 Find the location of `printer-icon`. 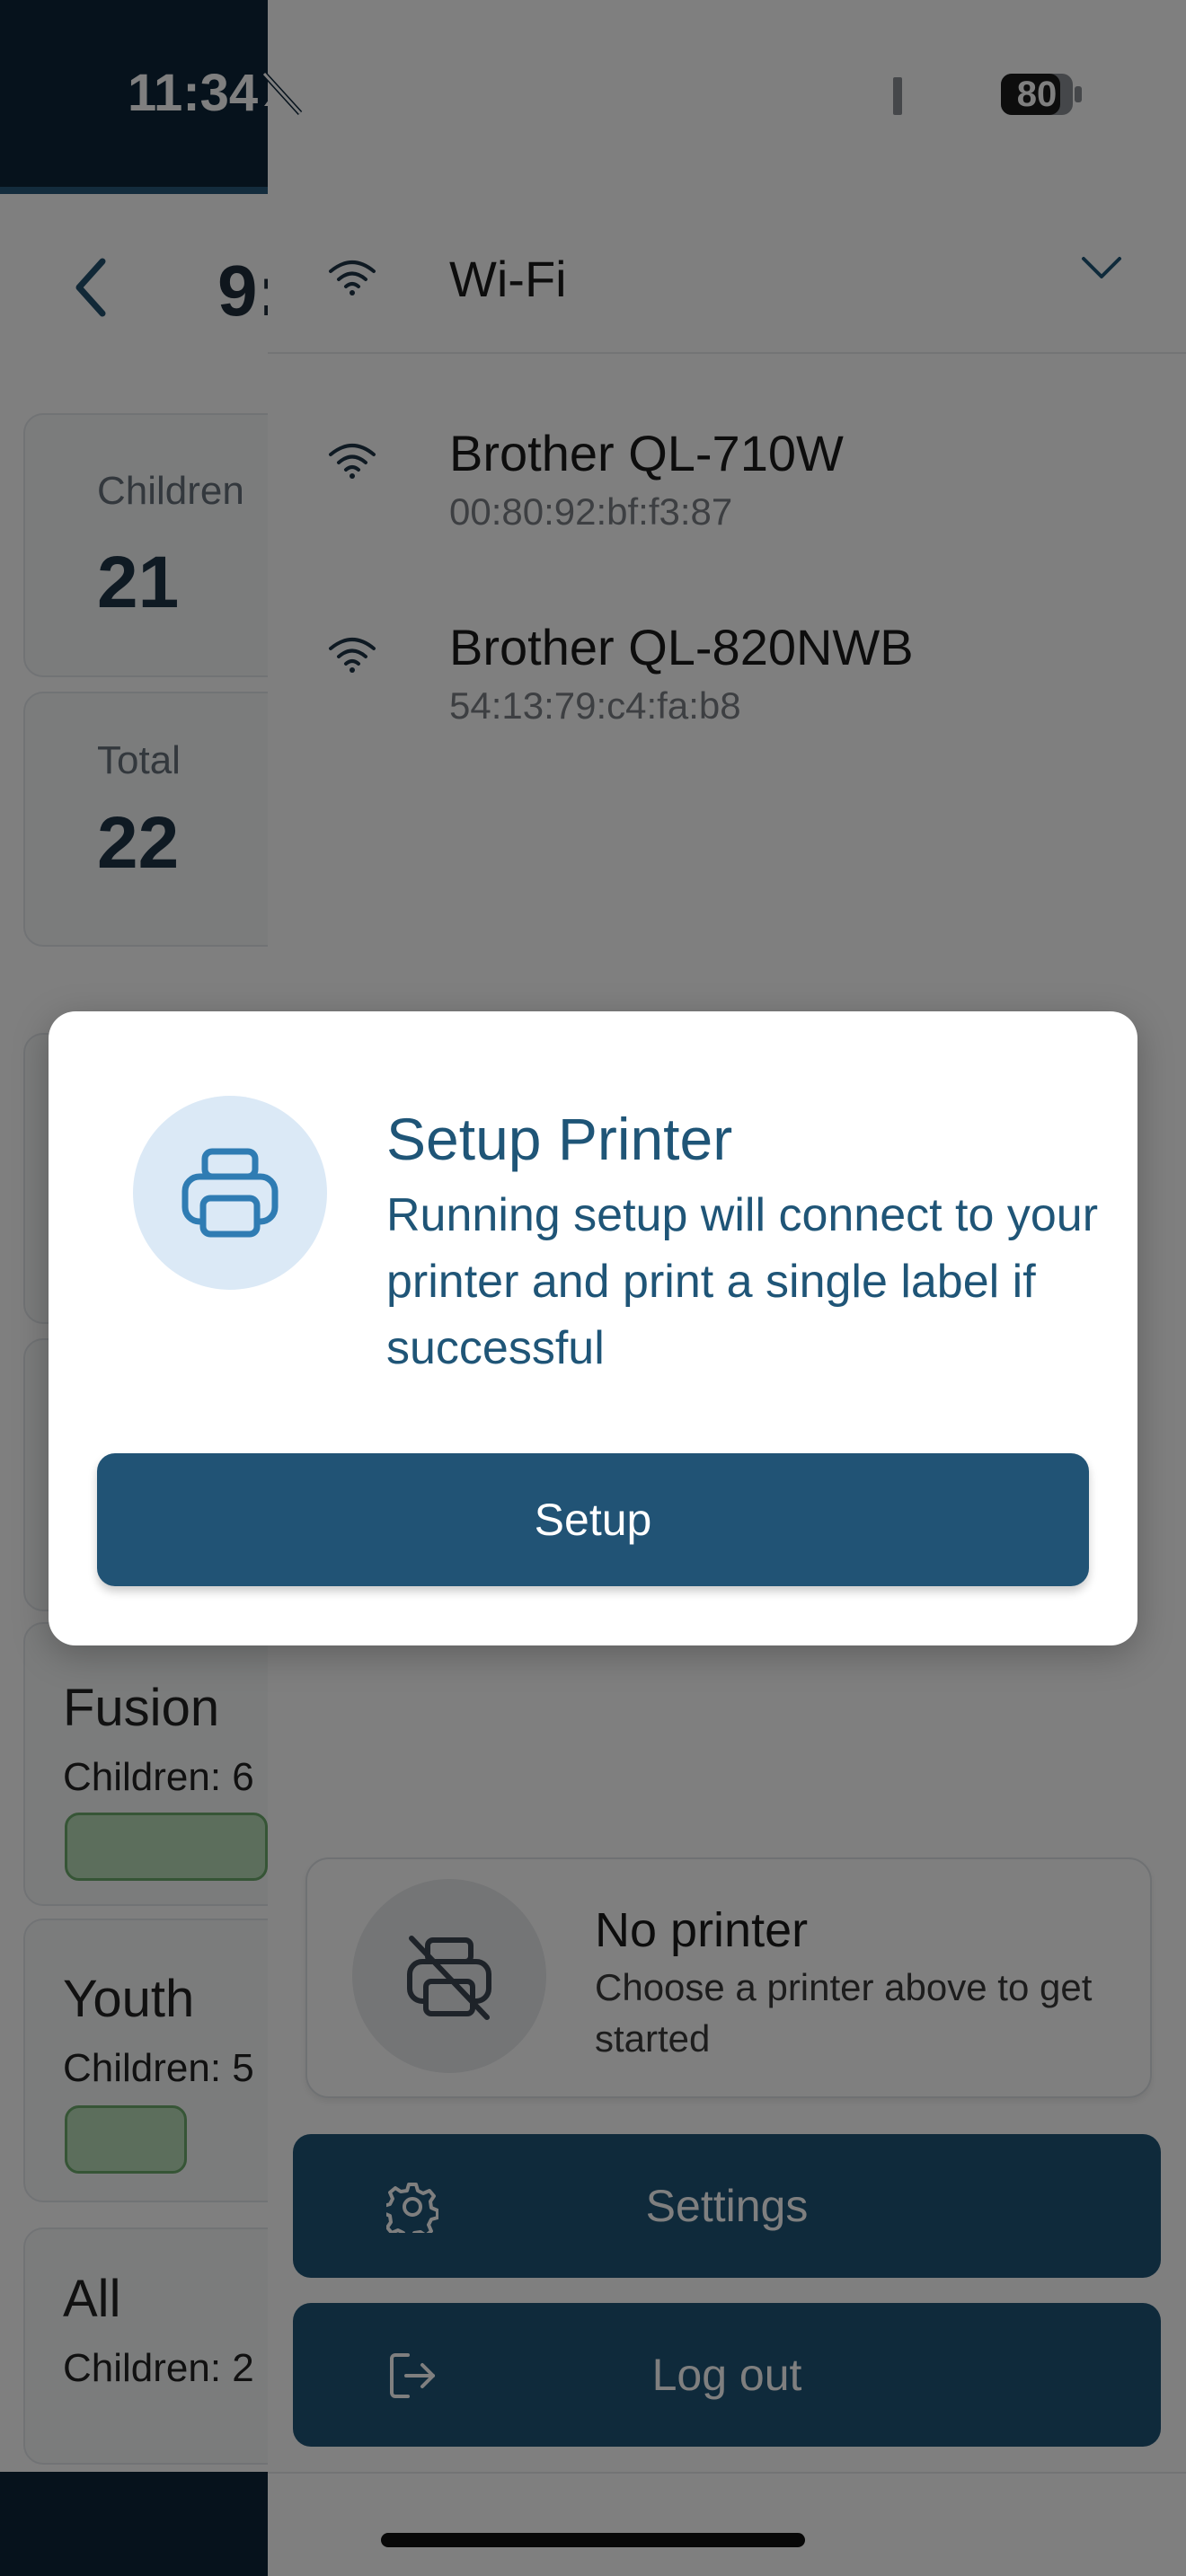

printer-icon is located at coordinates (230, 1193).